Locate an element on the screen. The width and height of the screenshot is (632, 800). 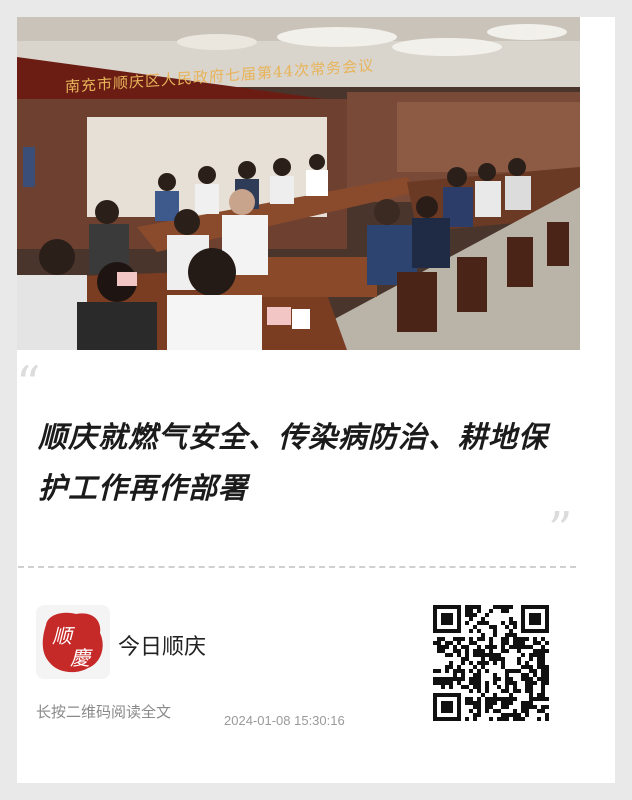
dashed-divider is located at coordinates (297, 567).